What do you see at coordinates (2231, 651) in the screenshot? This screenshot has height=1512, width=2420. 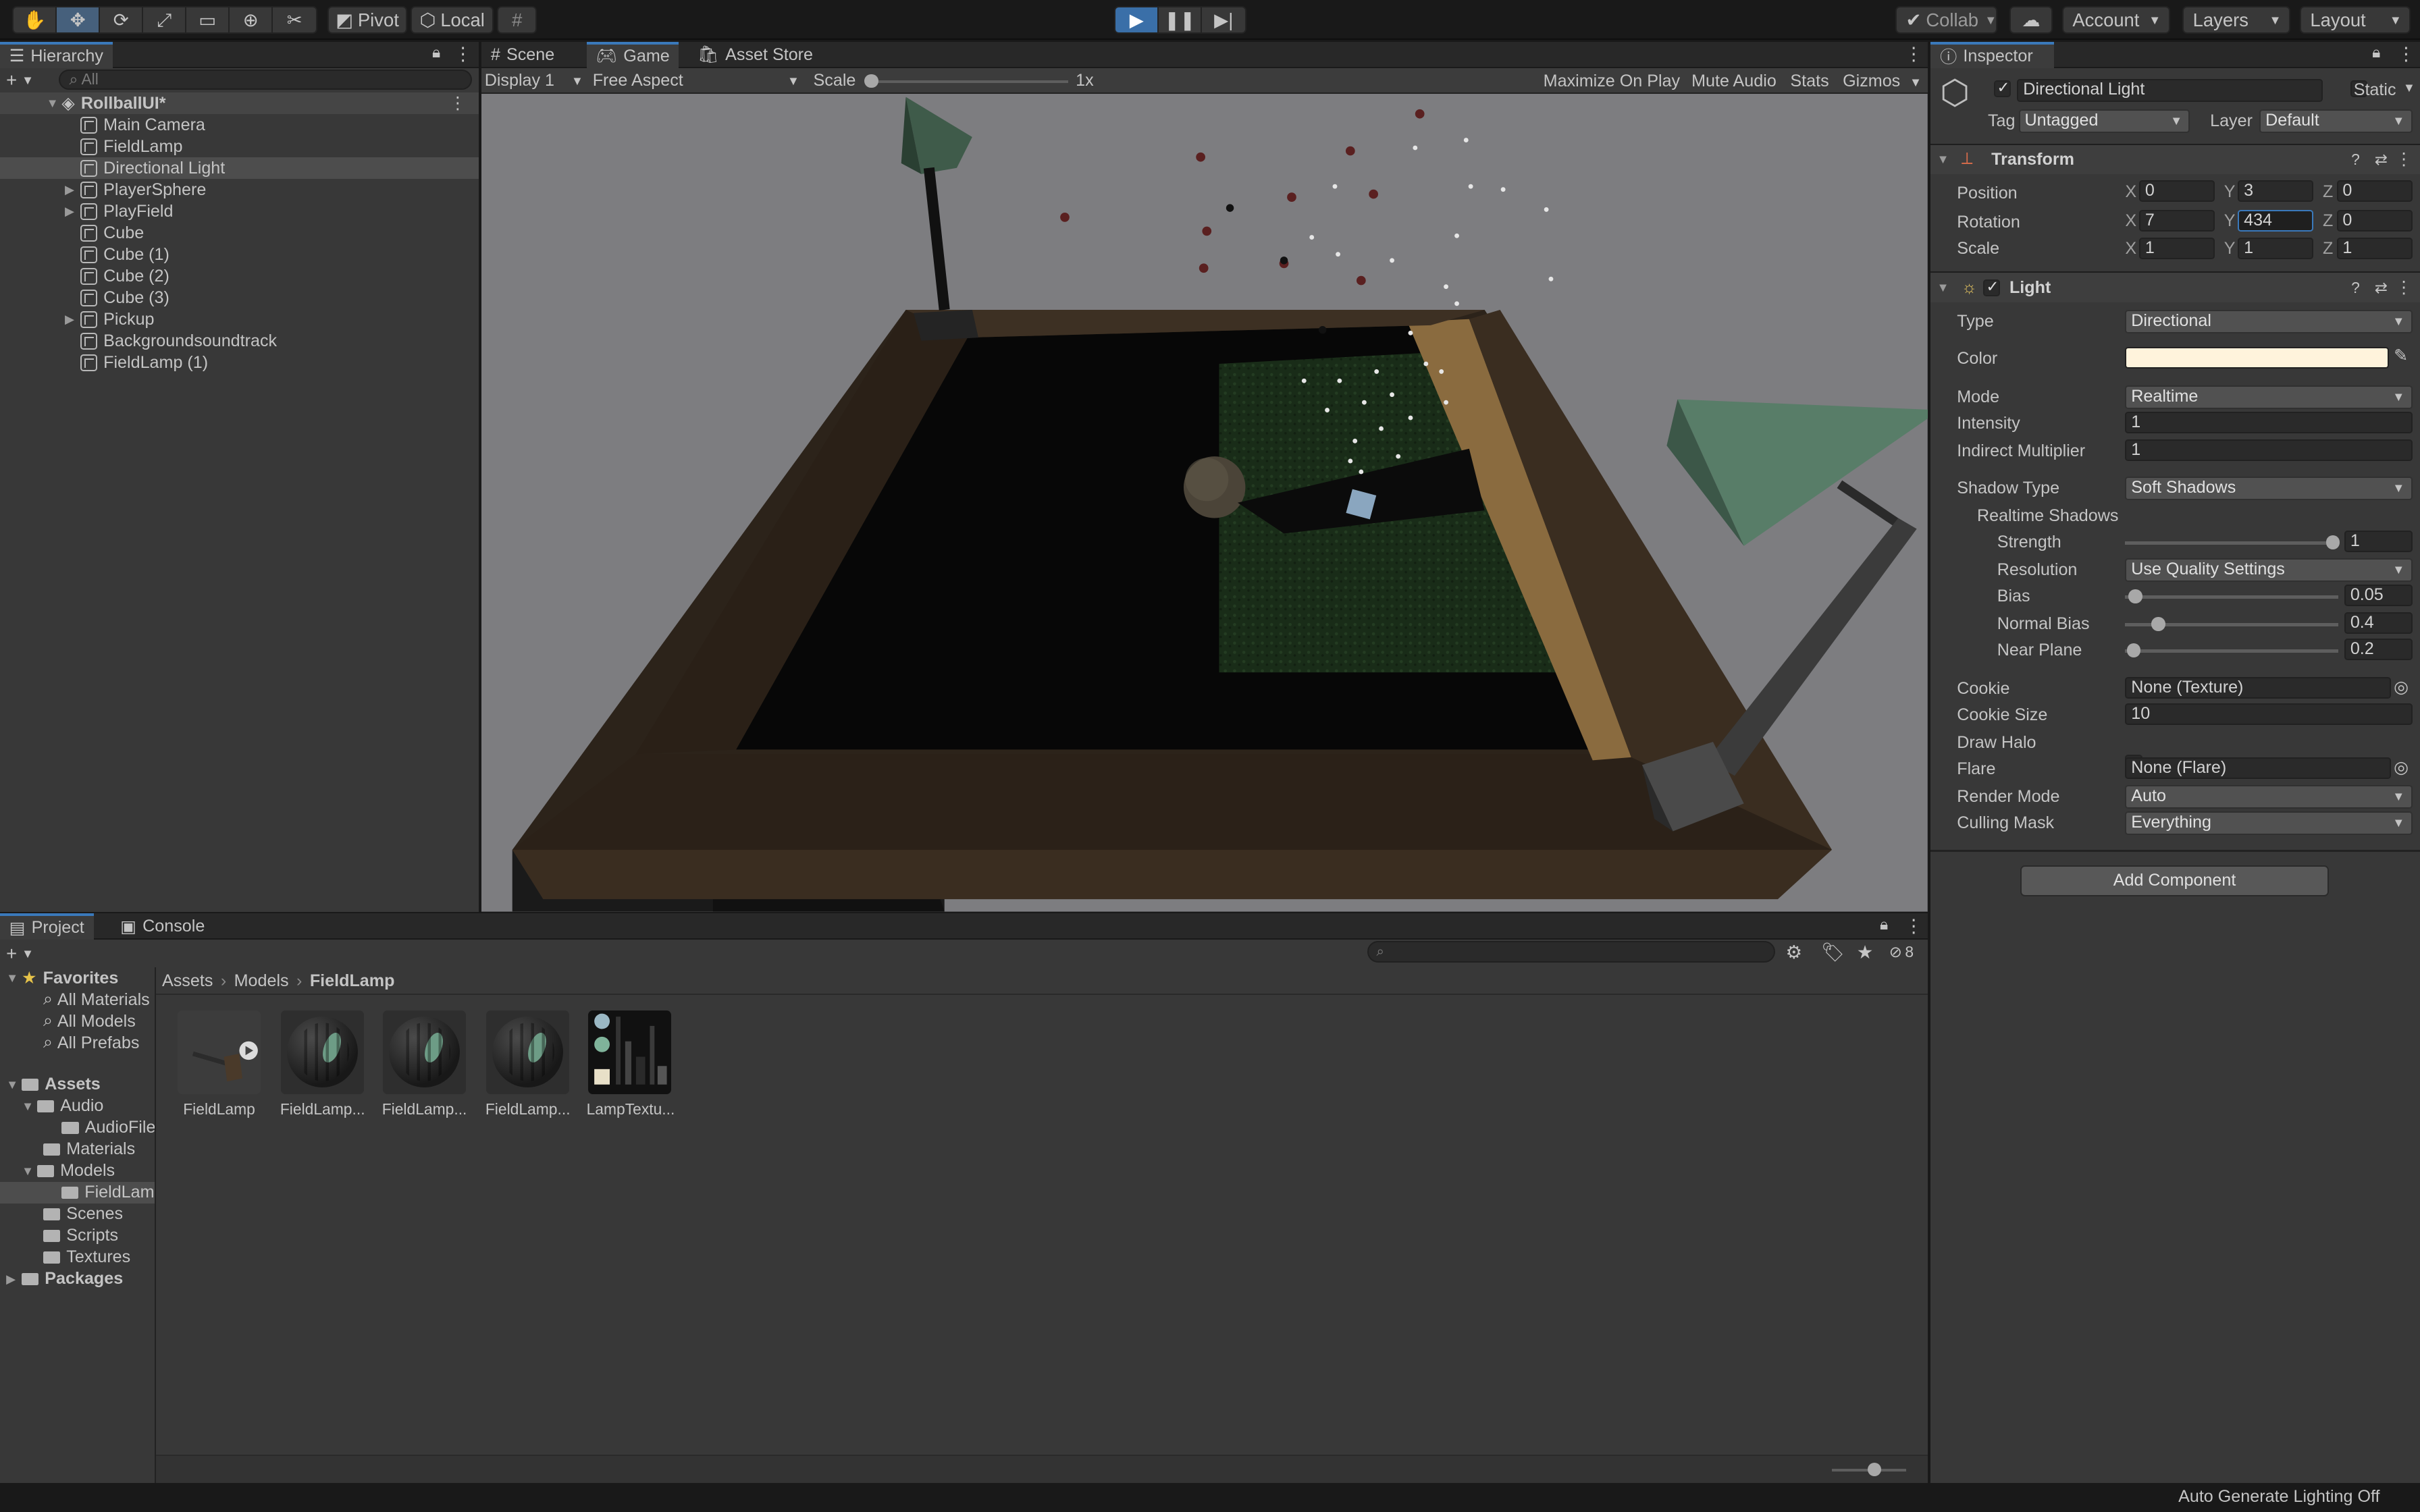 I see `near-plane-slider` at bounding box center [2231, 651].